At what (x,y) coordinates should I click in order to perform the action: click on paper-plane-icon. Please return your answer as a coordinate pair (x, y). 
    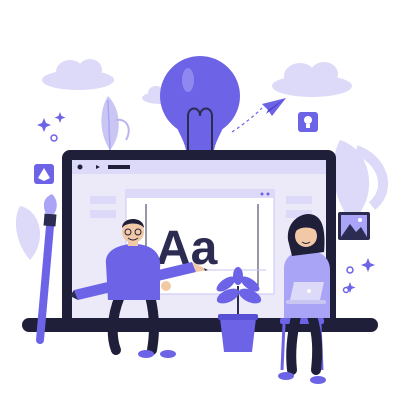
    Looking at the image, I should click on (258, 115).